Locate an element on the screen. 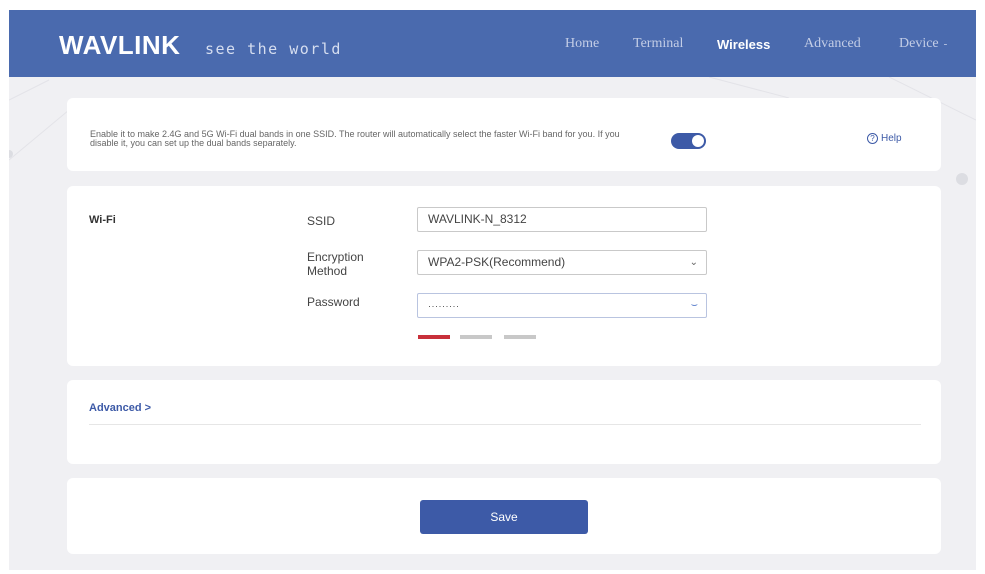 Image resolution: width=985 pixels, height=574 pixels. background-dot is located at coordinates (962, 179).